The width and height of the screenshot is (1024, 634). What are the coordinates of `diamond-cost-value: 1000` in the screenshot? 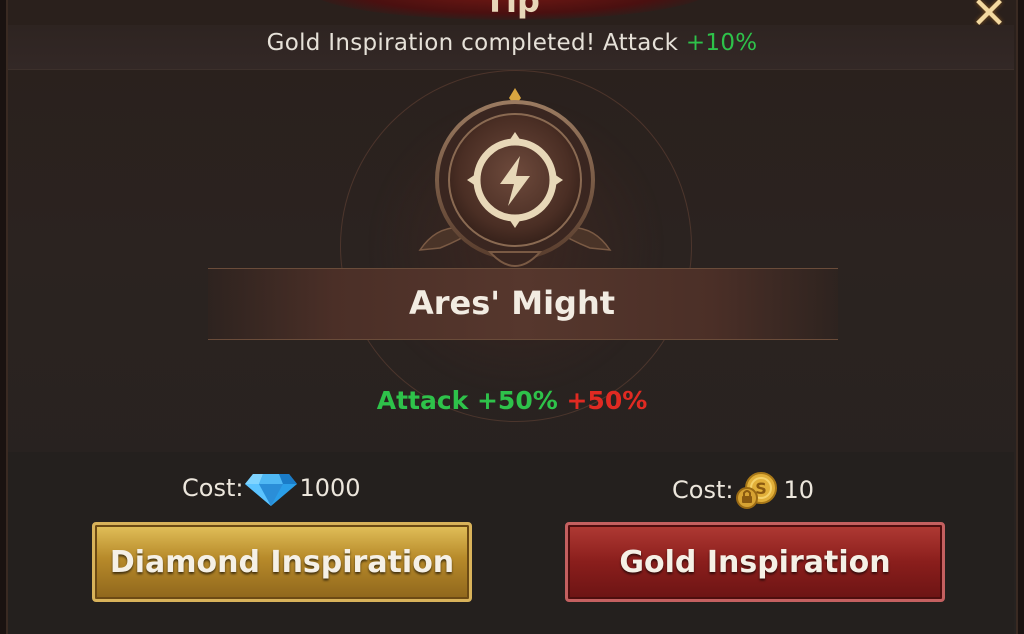 It's located at (330, 488).